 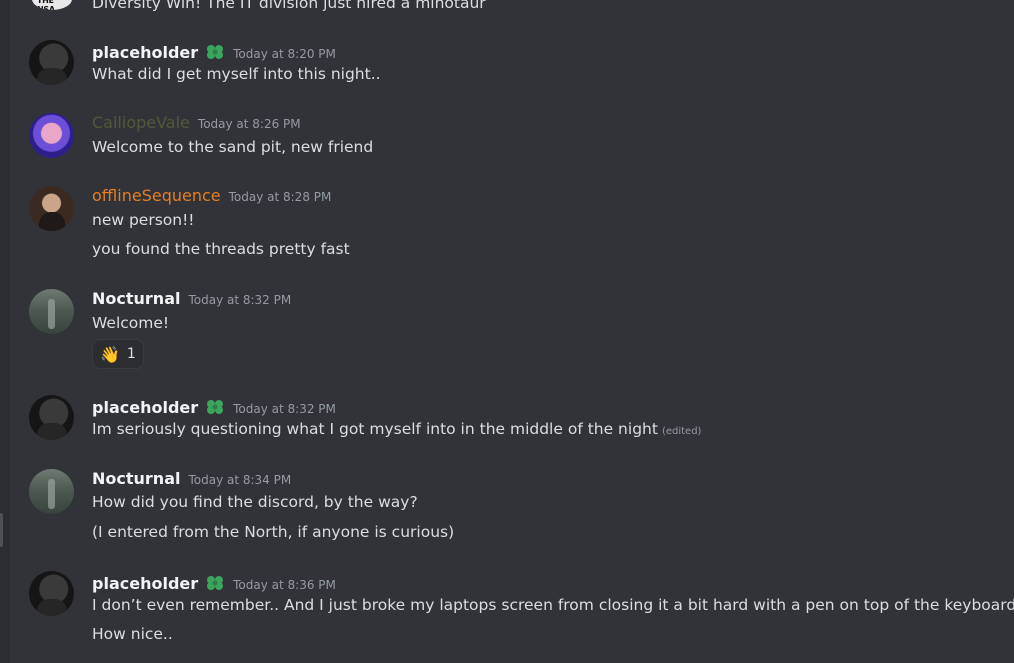 I want to click on timestamp: Today at 8:36 PM, so click(x=284, y=585).